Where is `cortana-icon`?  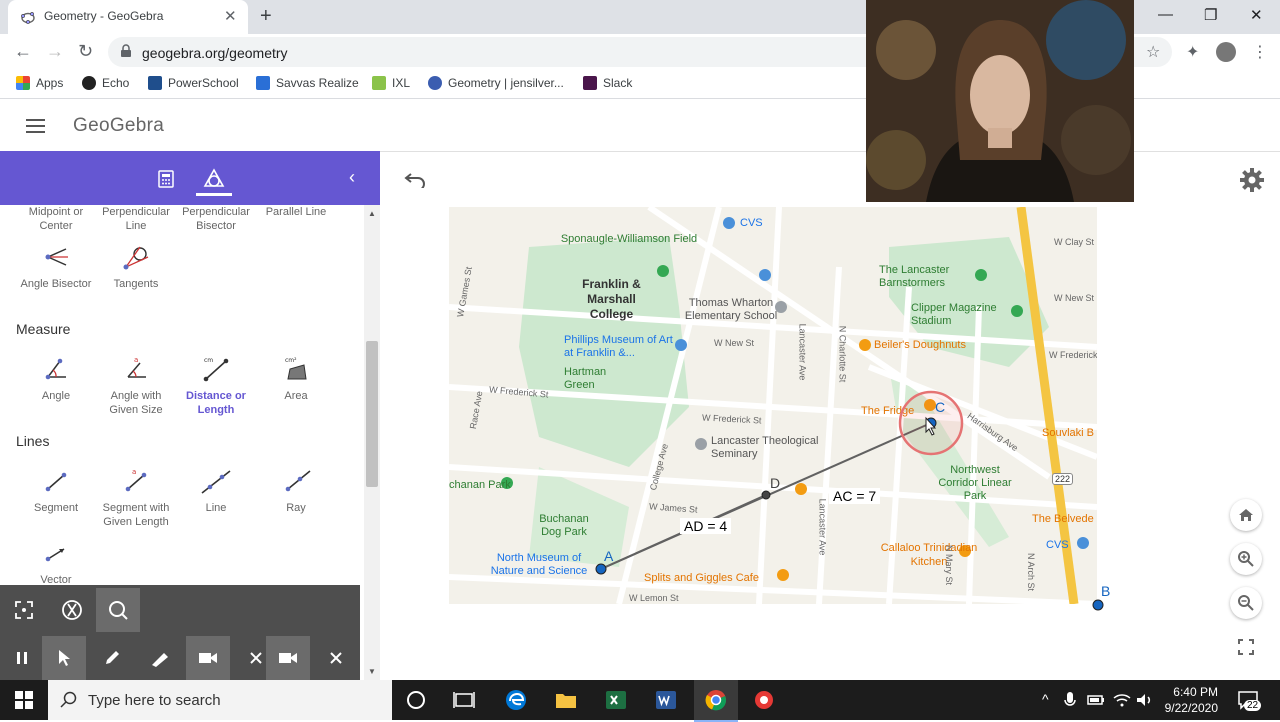
cortana-icon is located at coordinates (416, 700).